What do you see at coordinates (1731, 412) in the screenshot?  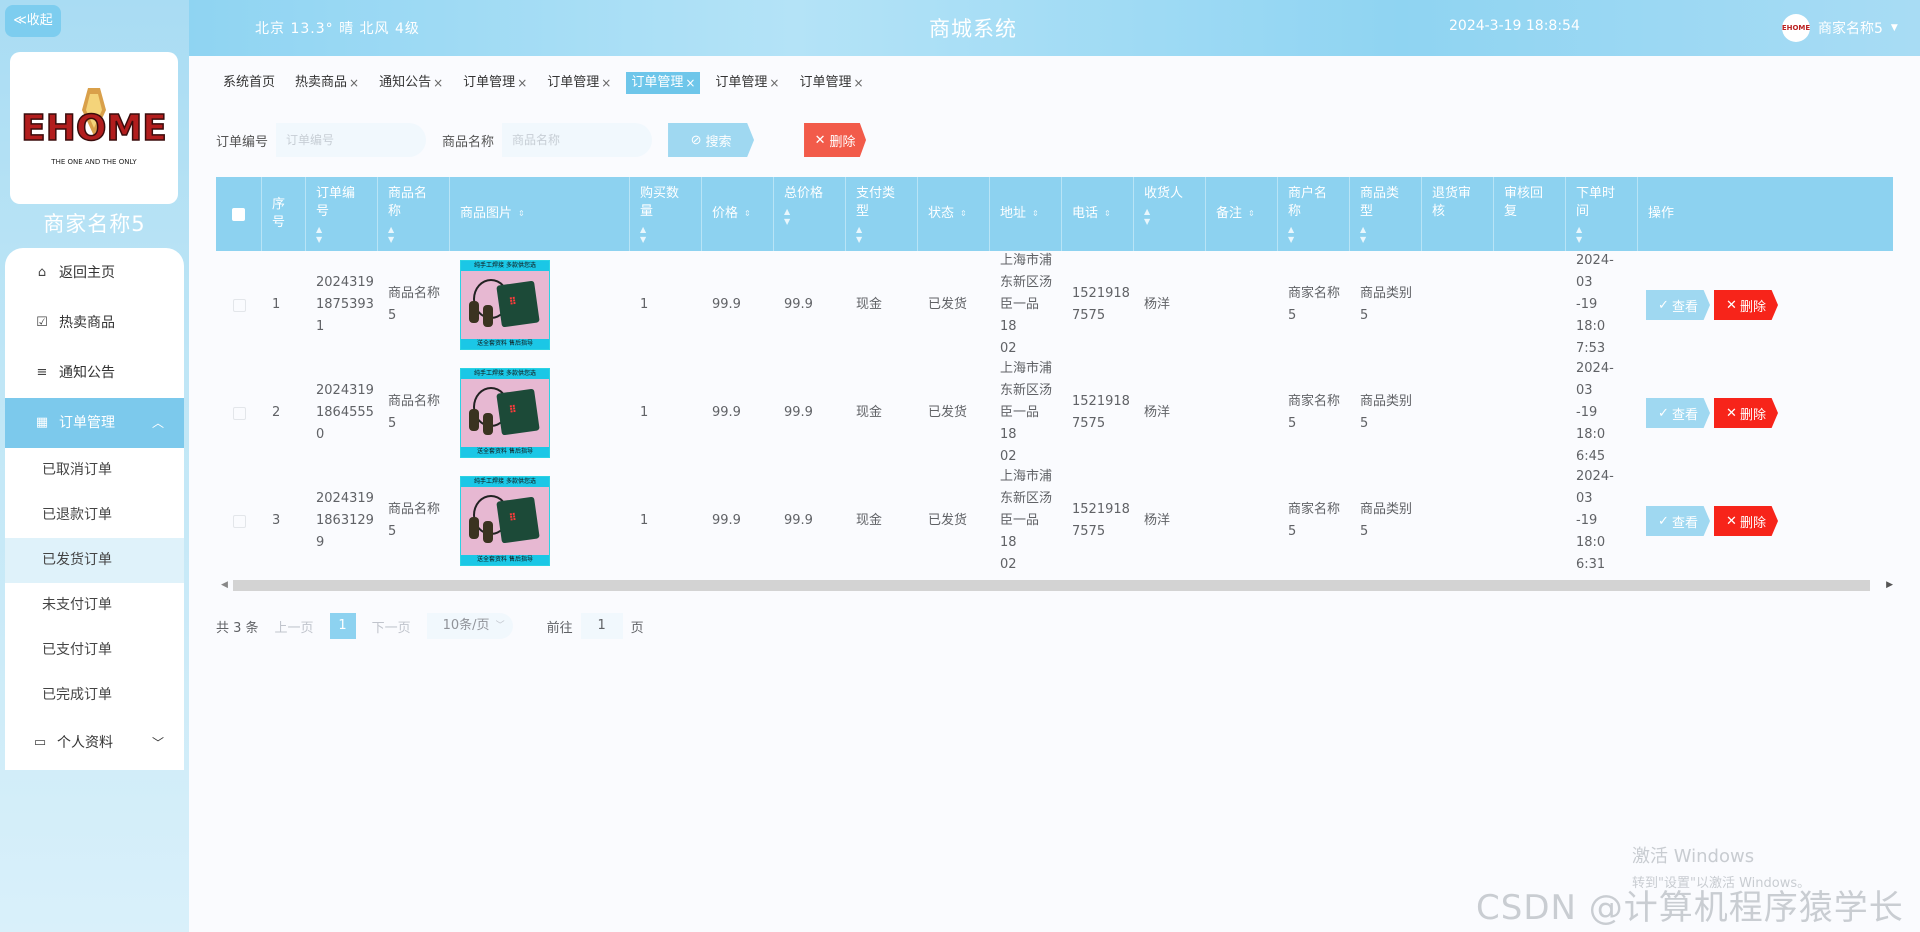 I see `close-icon: ✕` at bounding box center [1731, 412].